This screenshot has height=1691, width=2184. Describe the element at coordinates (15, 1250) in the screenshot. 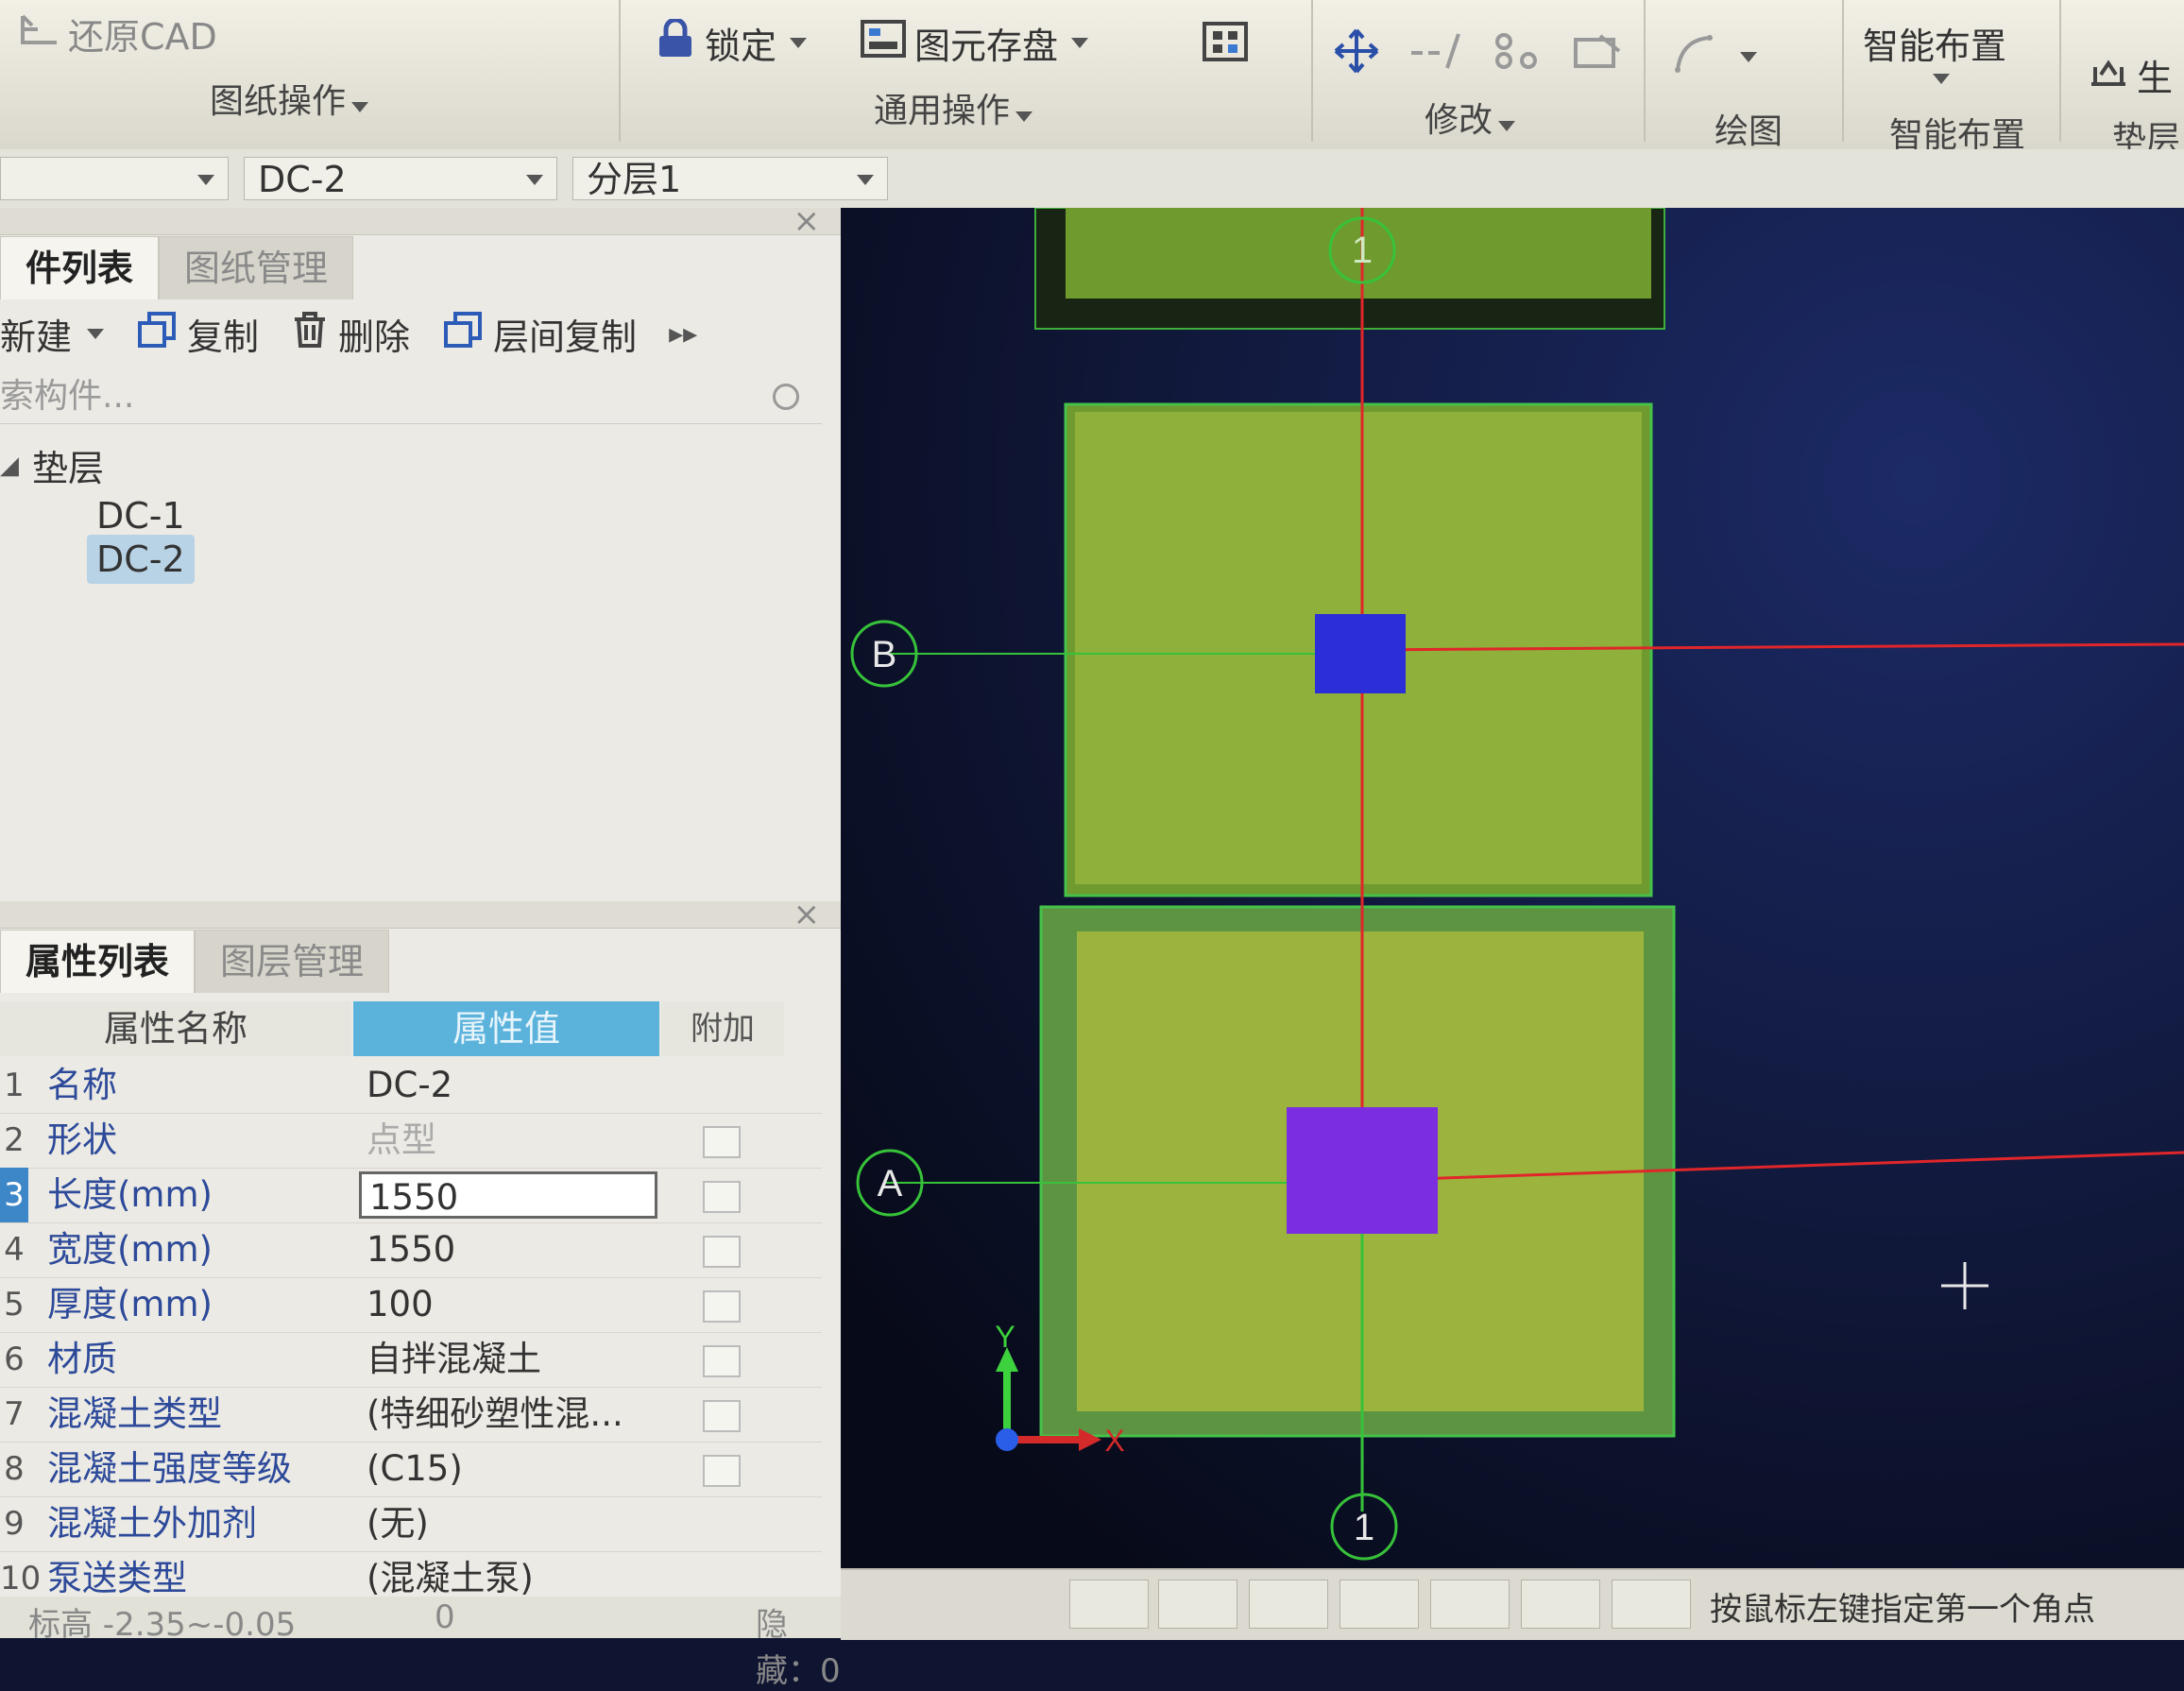

I see `row-number: 4` at that location.